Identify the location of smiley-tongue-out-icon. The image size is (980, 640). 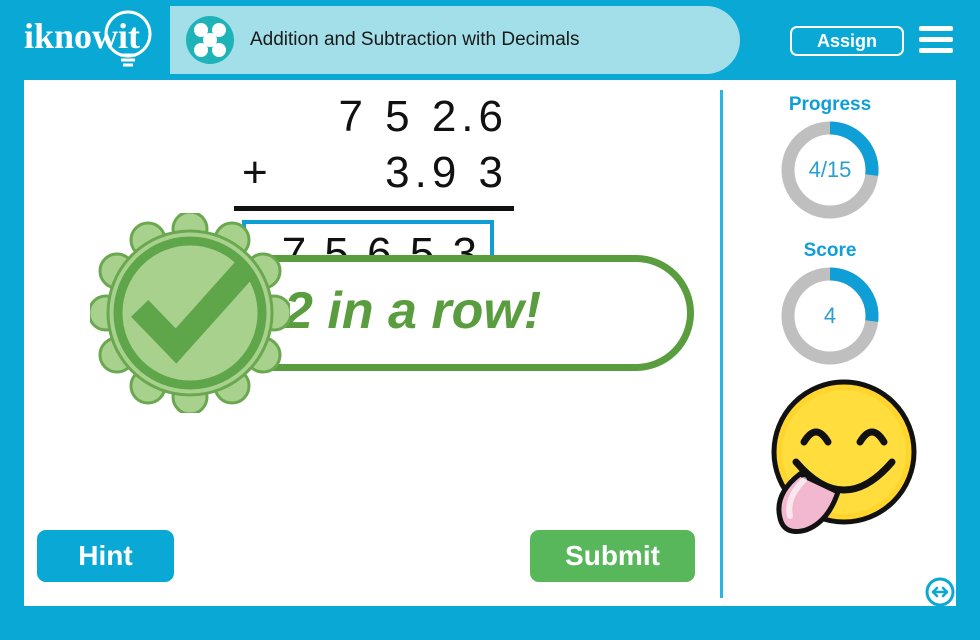
(842, 456).